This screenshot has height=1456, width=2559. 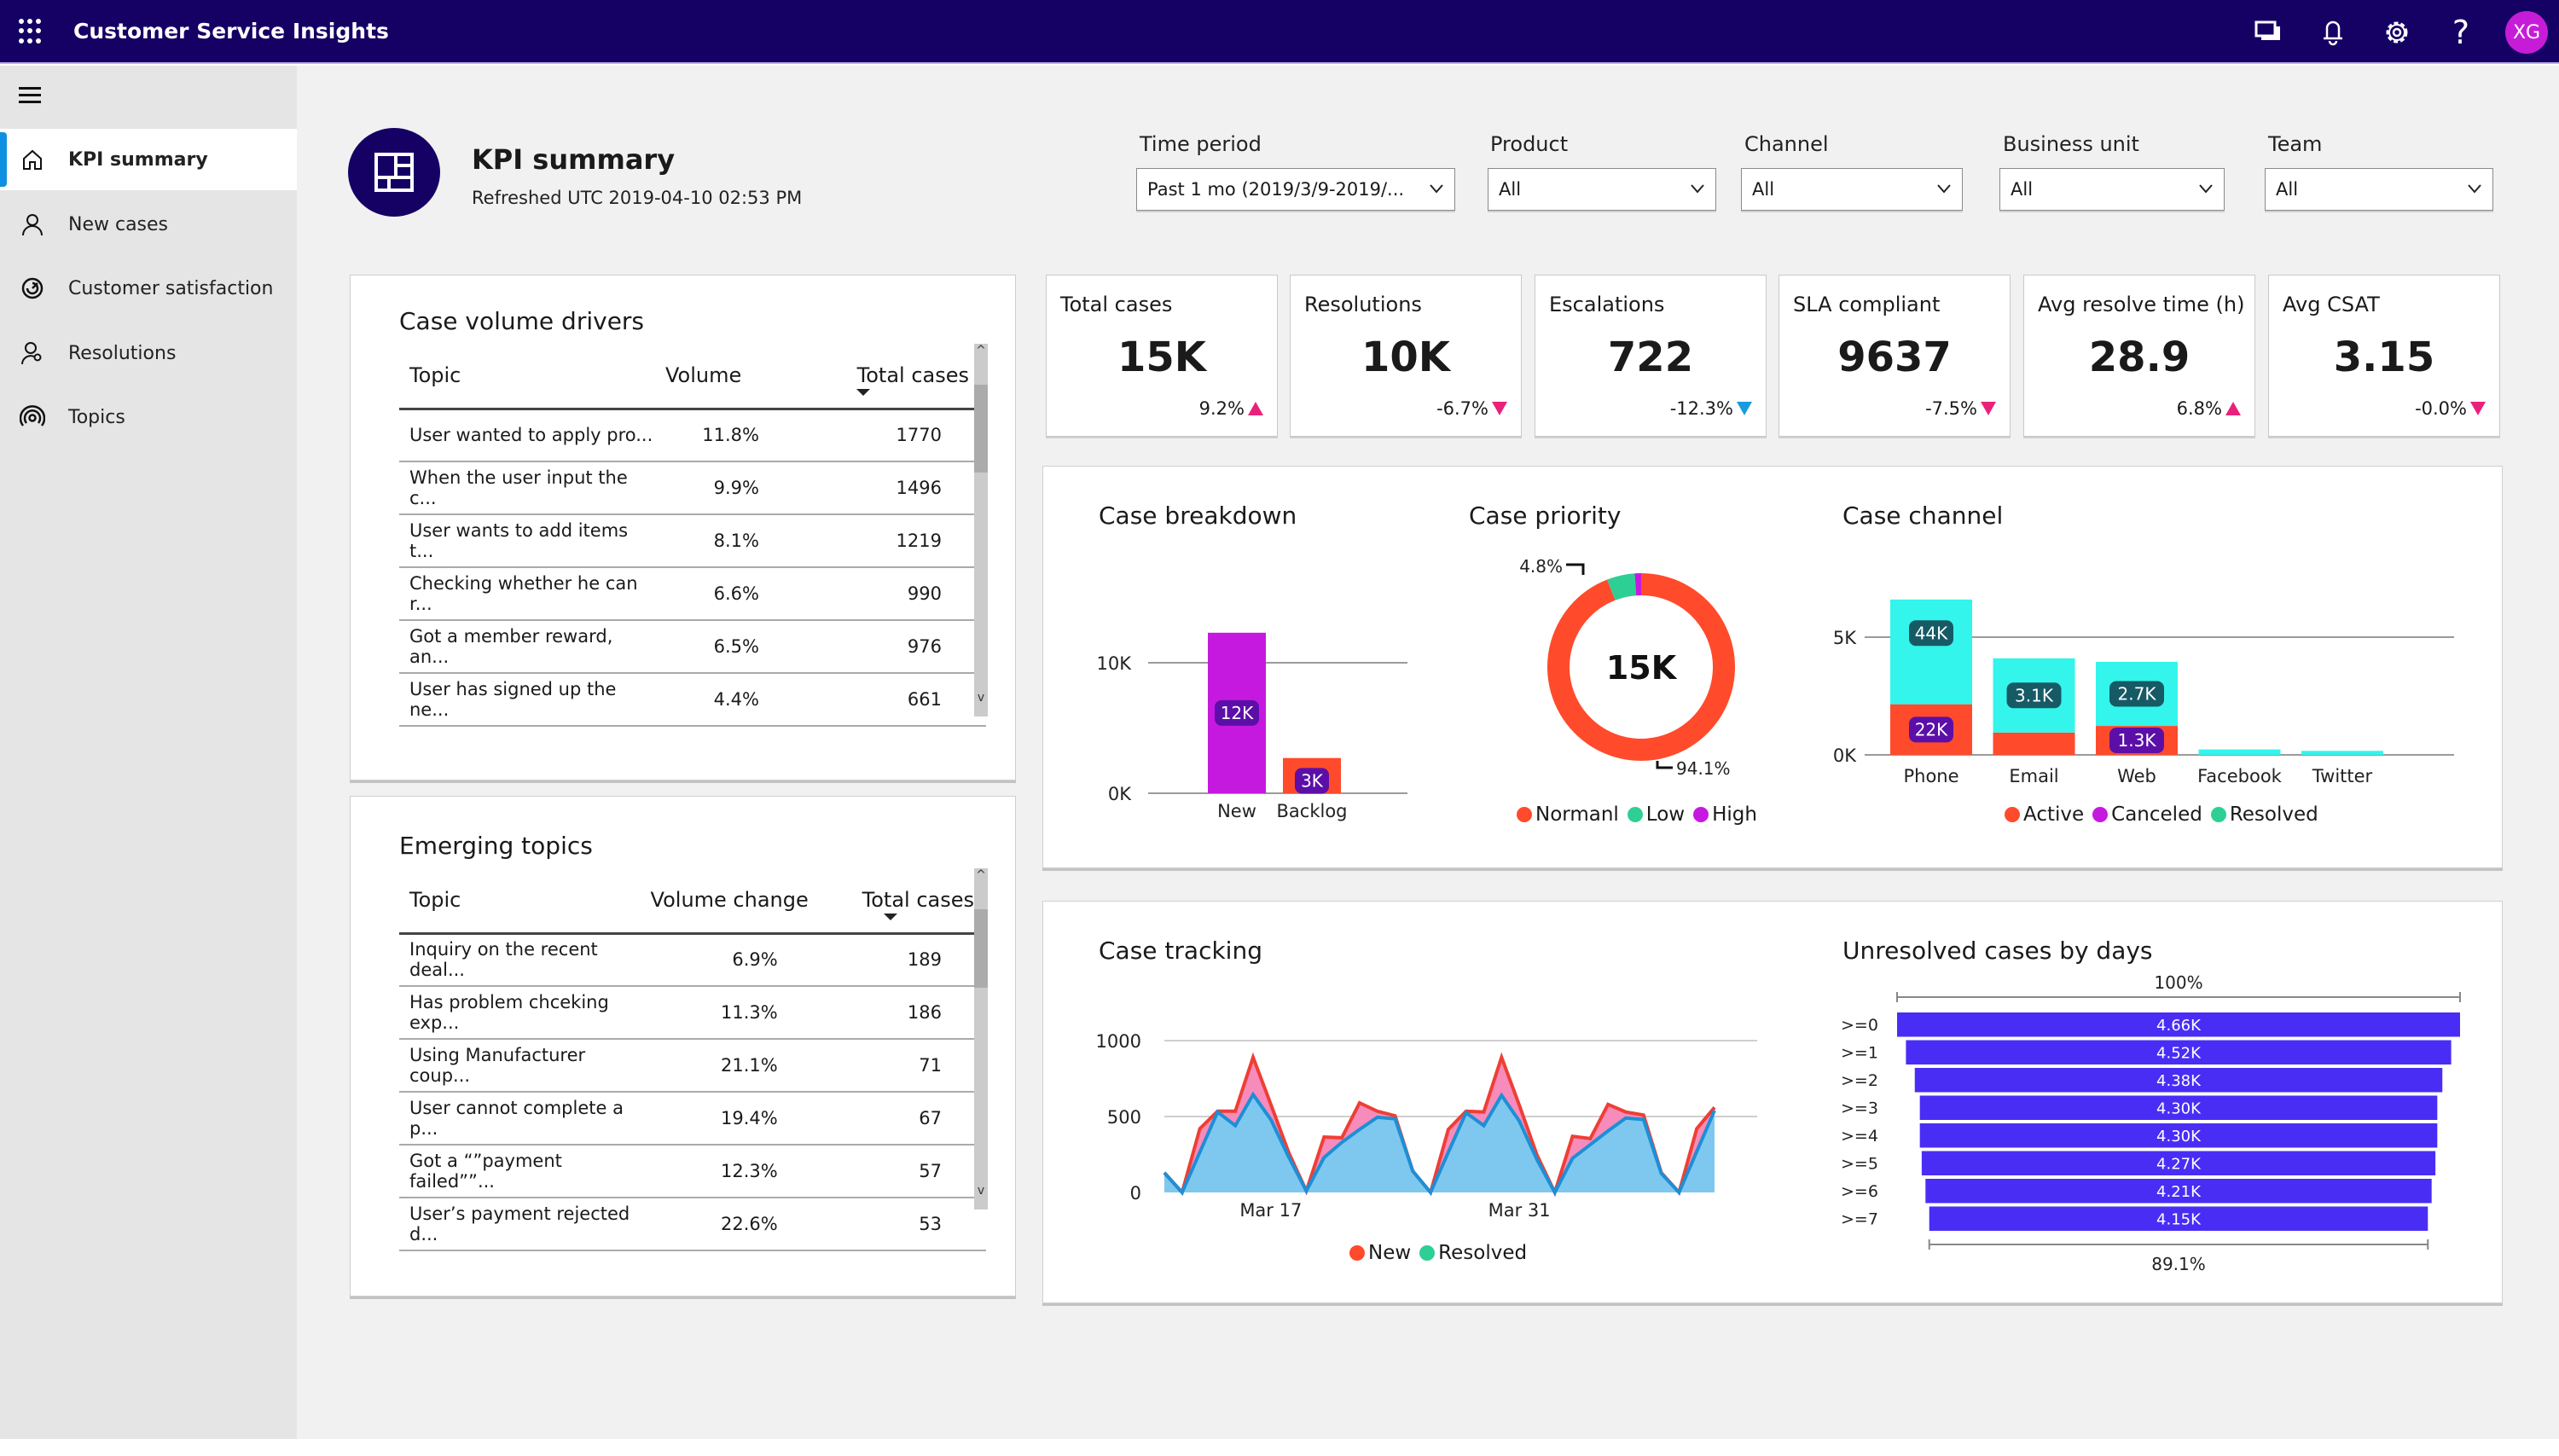 What do you see at coordinates (722, 435) in the screenshot?
I see `volume-cell: 11.8%` at bounding box center [722, 435].